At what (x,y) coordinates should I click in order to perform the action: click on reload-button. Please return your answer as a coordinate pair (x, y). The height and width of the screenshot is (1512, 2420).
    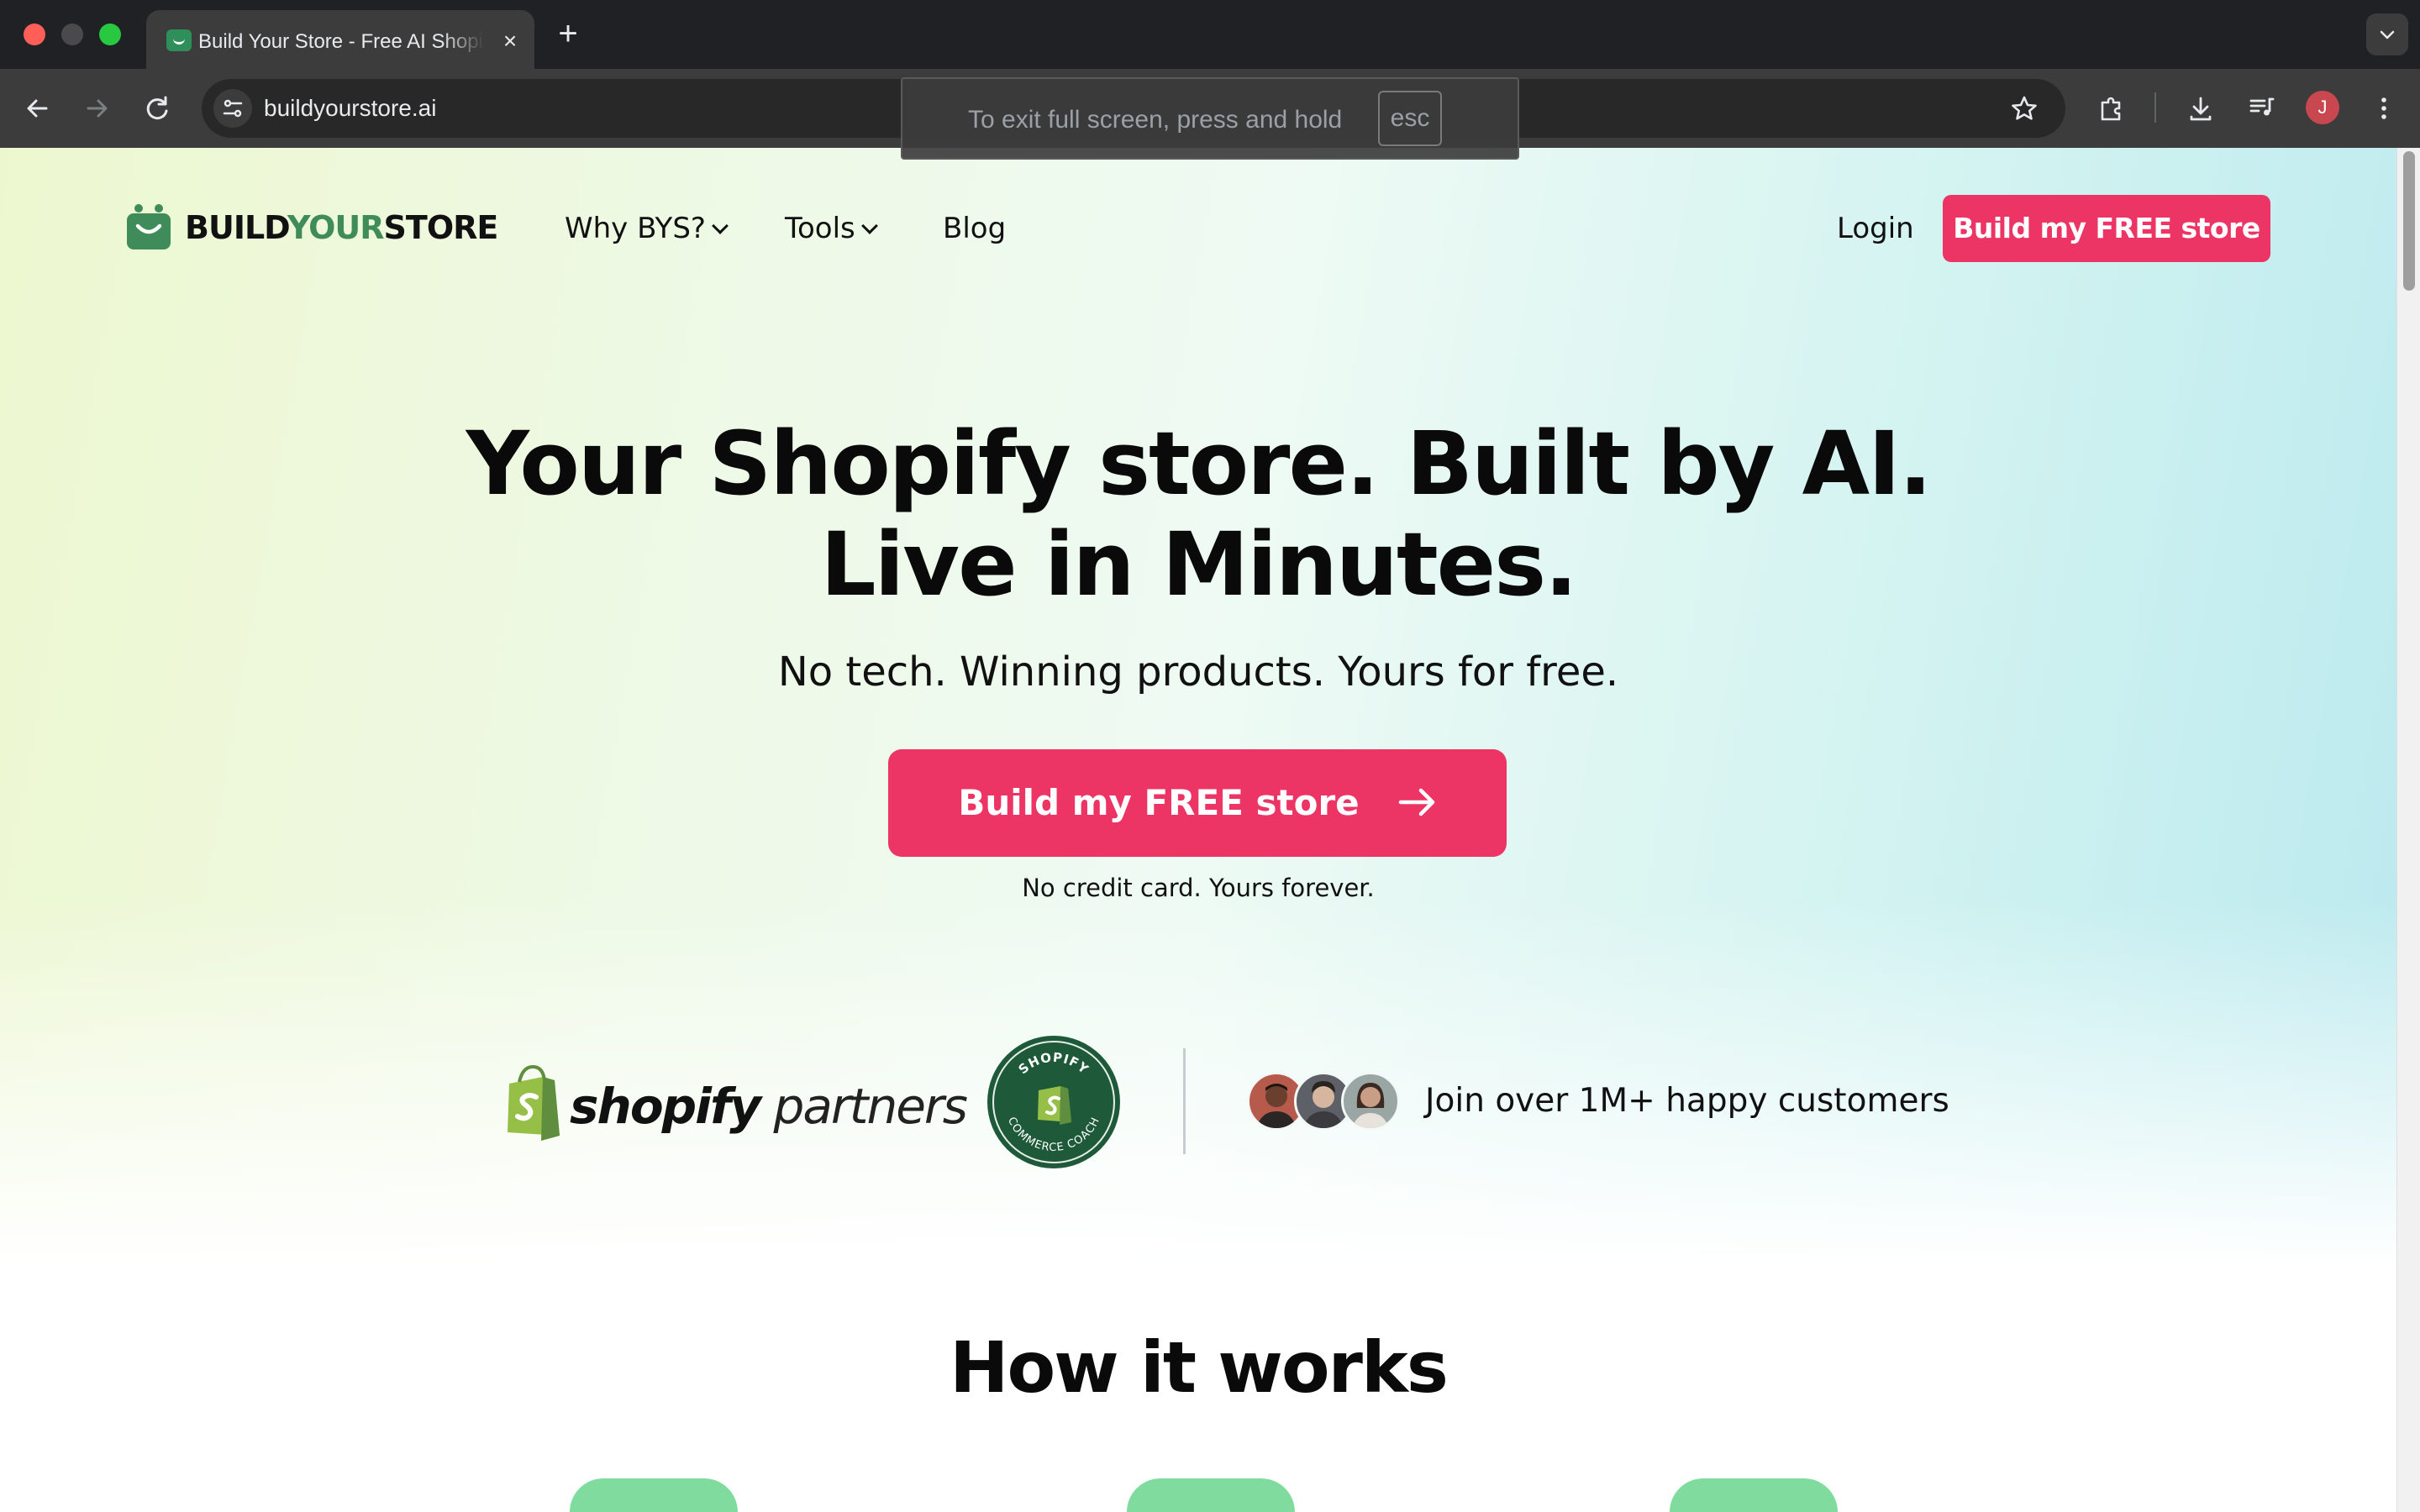
    Looking at the image, I should click on (157, 108).